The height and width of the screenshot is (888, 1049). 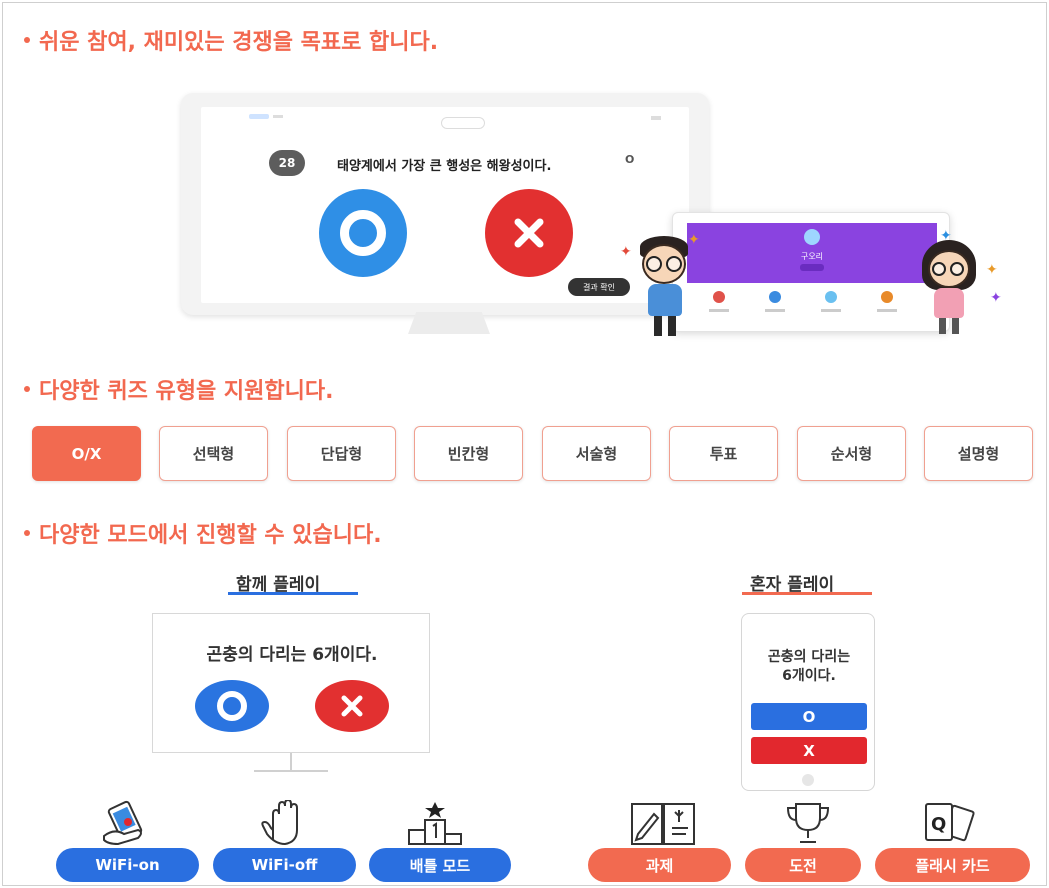 I want to click on notebook-icon, so click(x=662, y=823).